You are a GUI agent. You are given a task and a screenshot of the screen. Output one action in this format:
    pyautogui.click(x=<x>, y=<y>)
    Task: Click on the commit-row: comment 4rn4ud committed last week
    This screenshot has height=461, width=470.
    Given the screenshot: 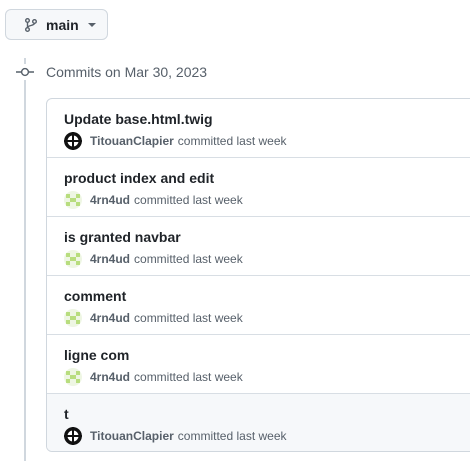 What is the action you would take?
    pyautogui.click(x=258, y=305)
    